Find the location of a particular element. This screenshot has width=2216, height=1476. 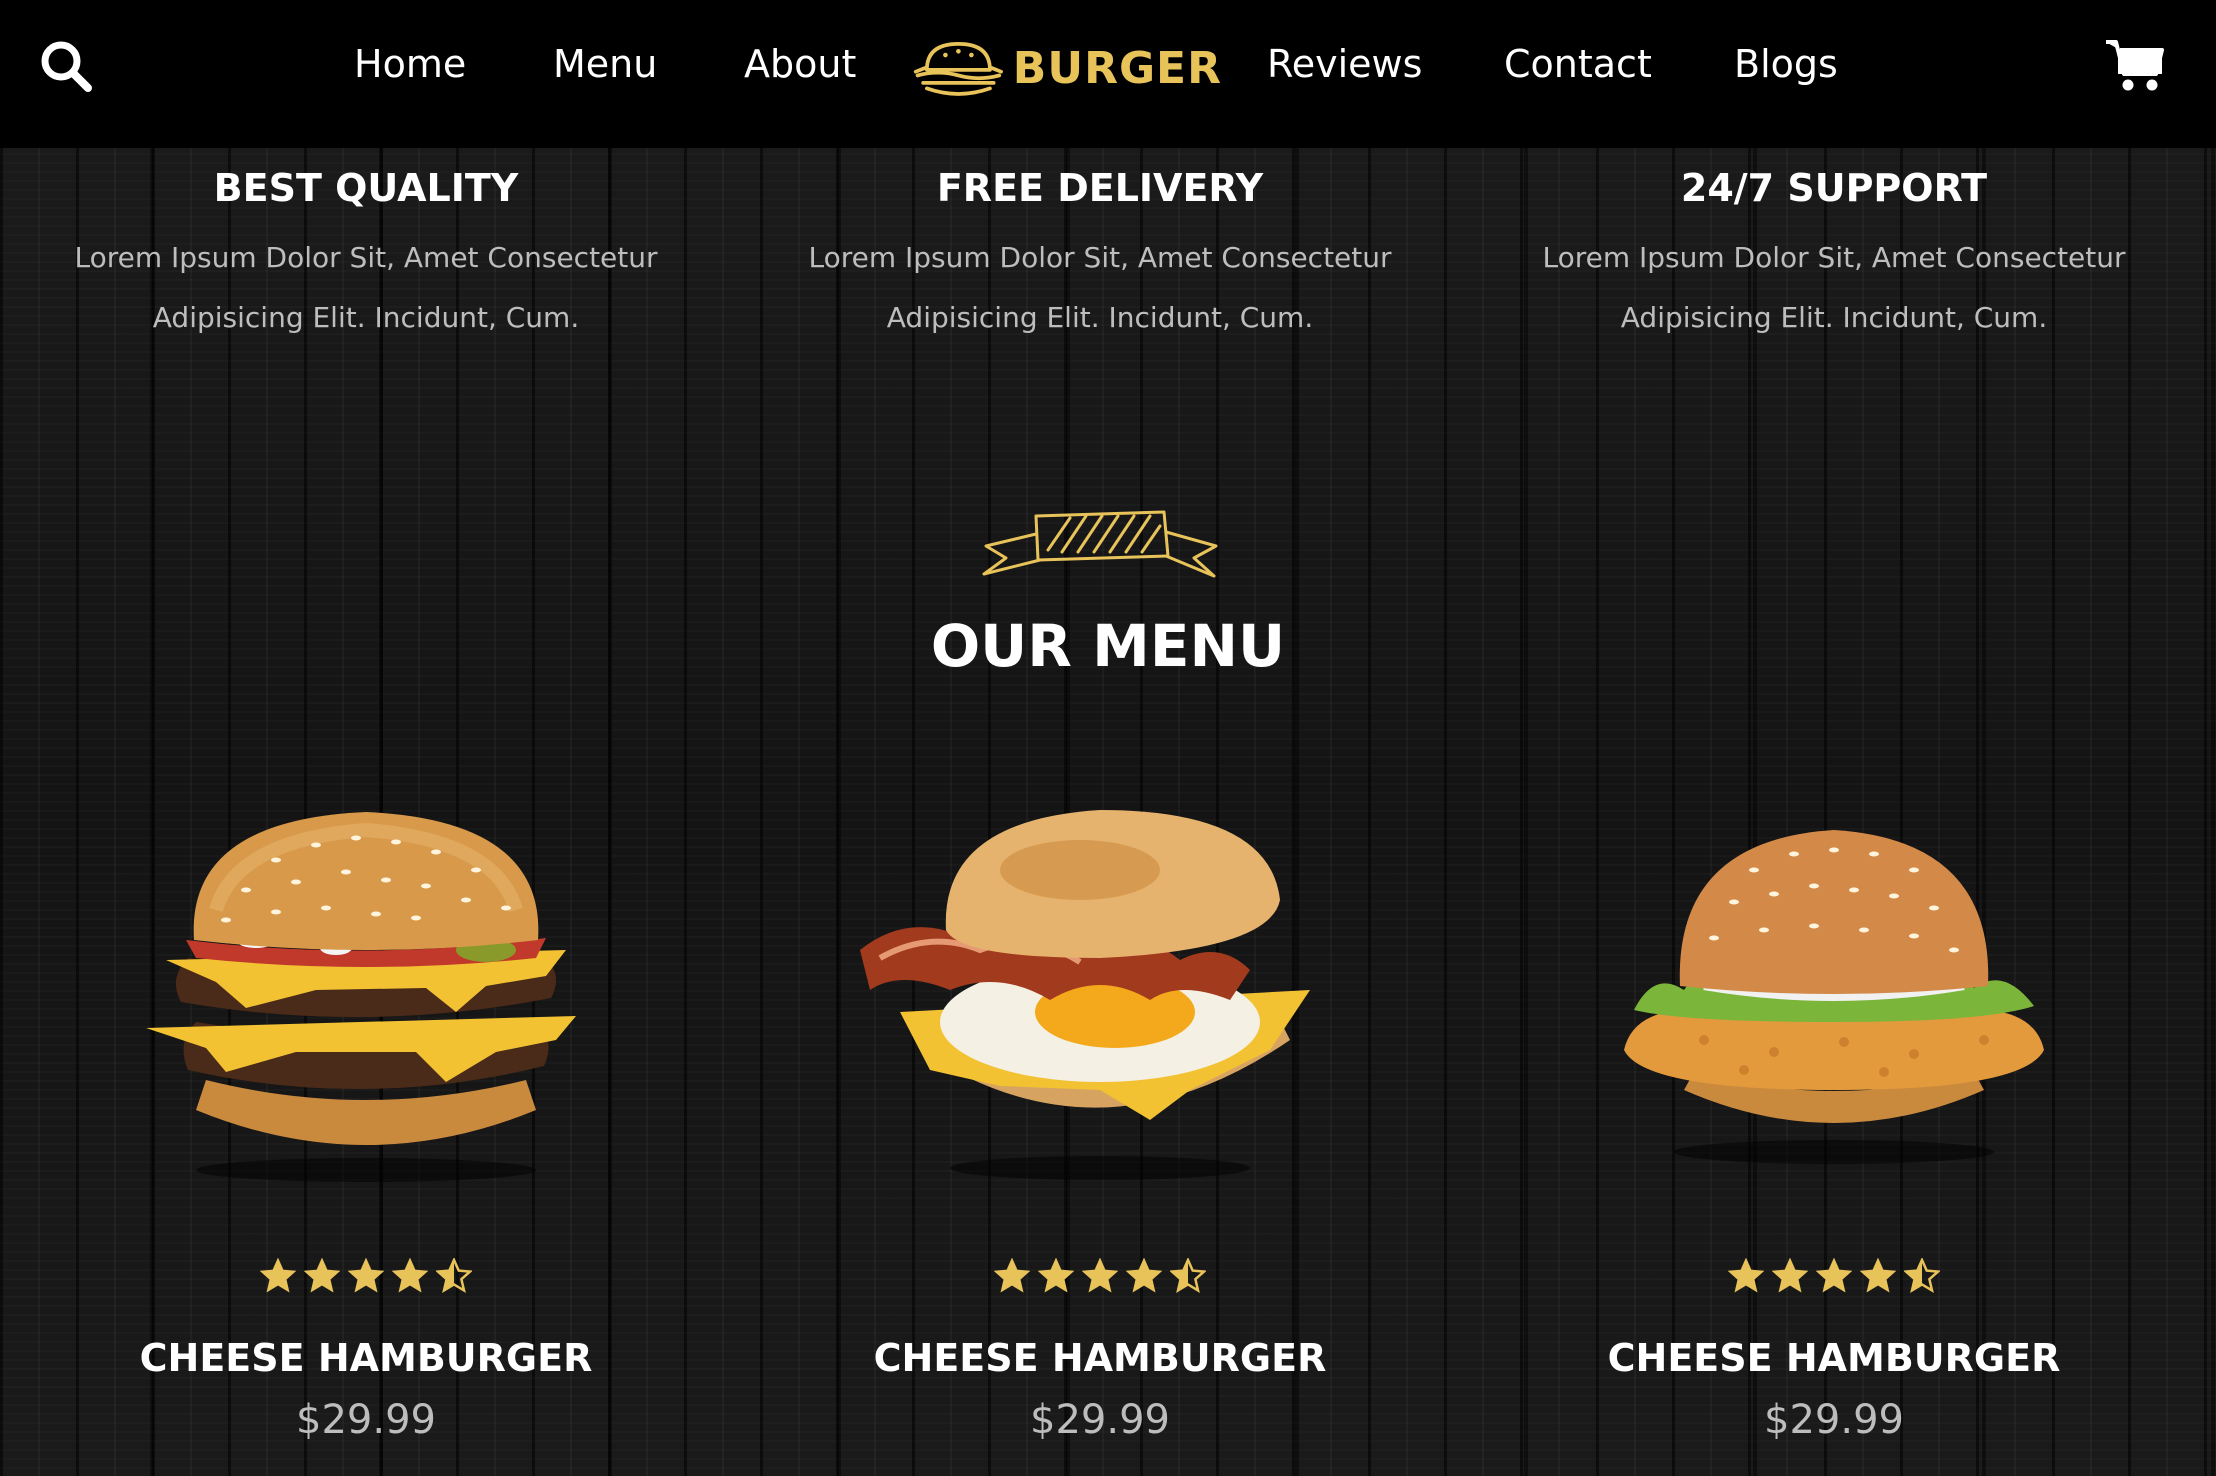

ribbon-banner-icon is located at coordinates (1100, 544).